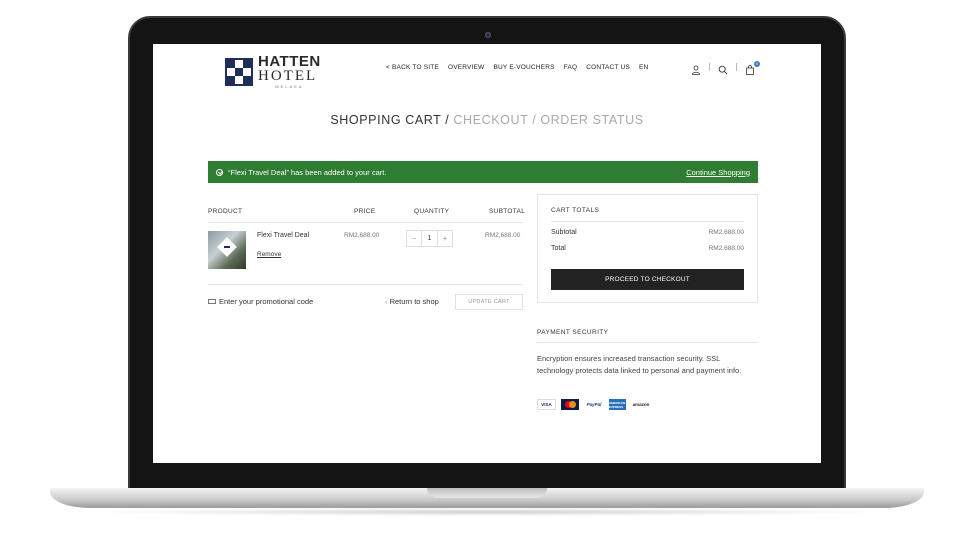 This screenshot has width=960, height=548. I want to click on product-name: Flexi Travel Deal, so click(283, 235).